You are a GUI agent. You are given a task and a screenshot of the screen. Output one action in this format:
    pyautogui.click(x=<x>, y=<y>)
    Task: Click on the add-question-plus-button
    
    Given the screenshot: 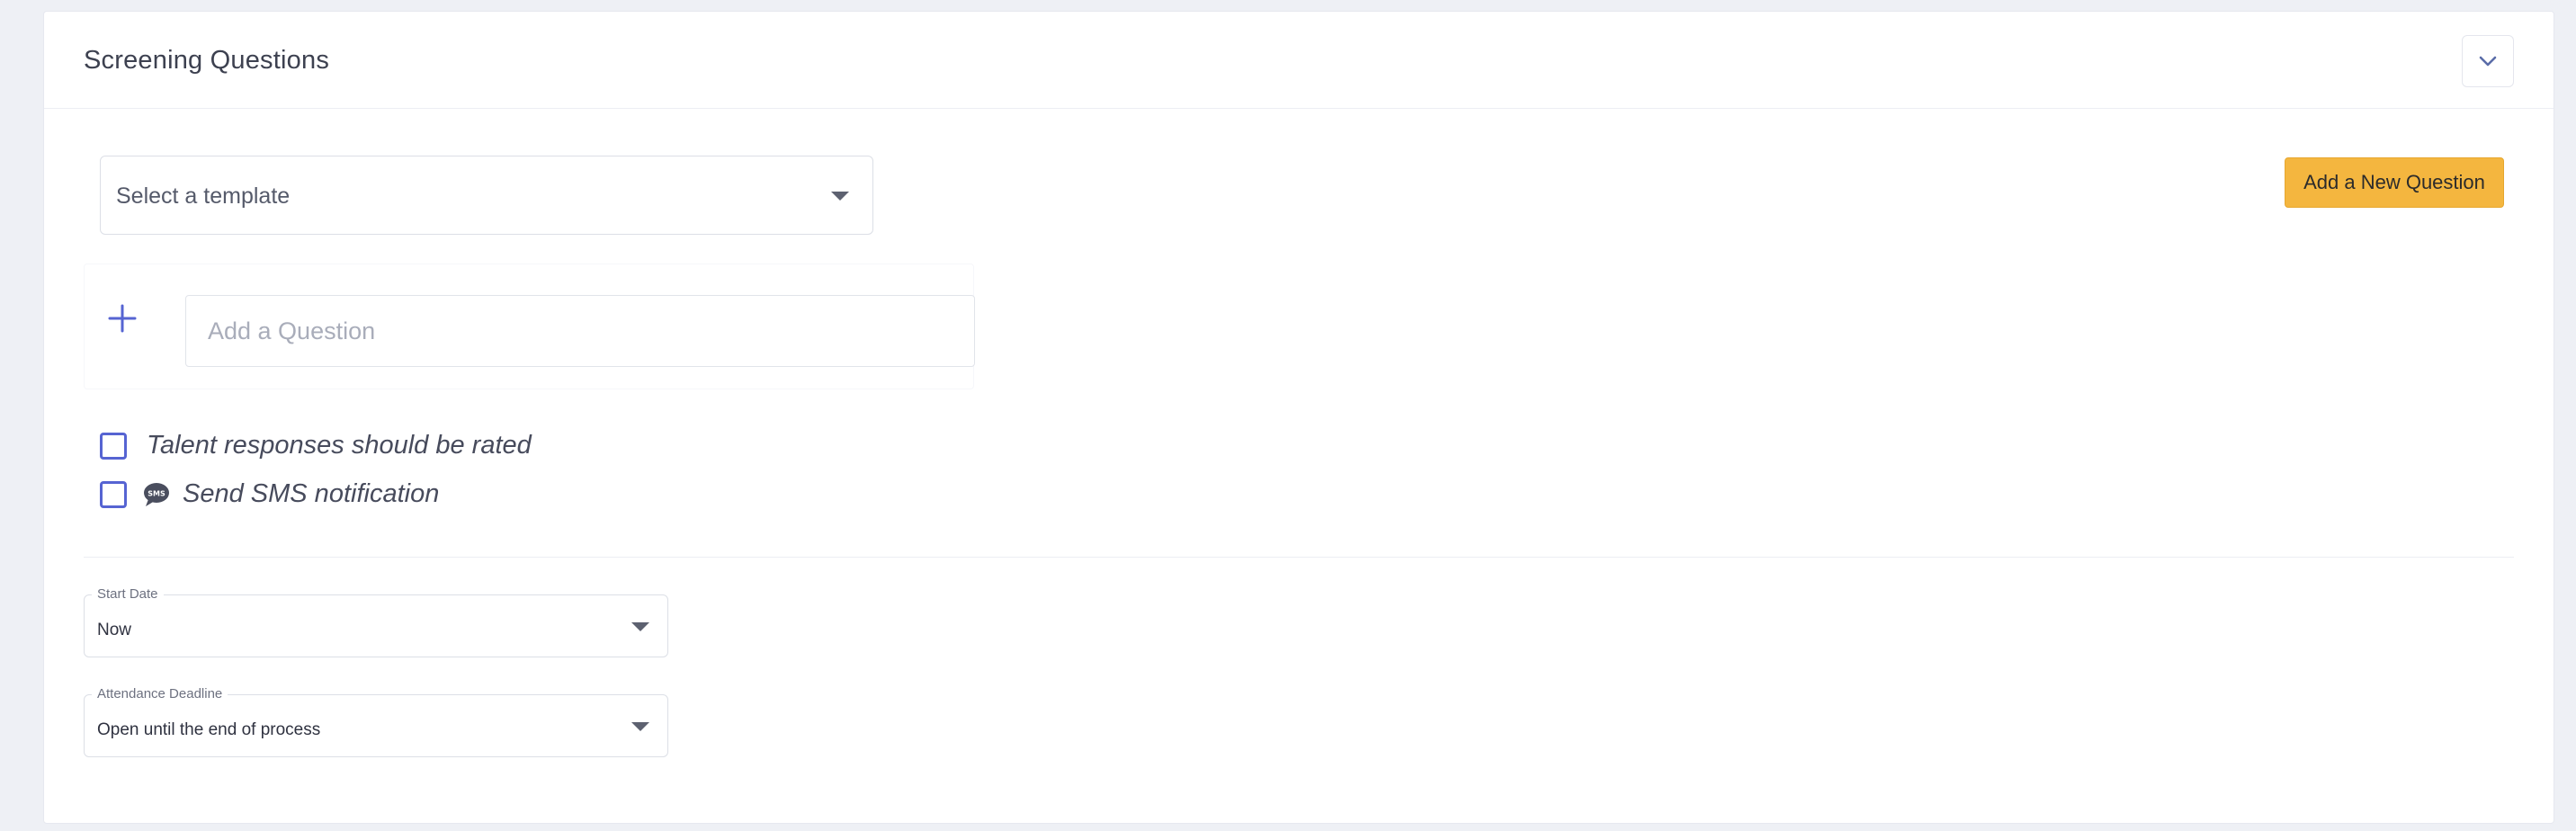 What is the action you would take?
    pyautogui.click(x=122, y=318)
    